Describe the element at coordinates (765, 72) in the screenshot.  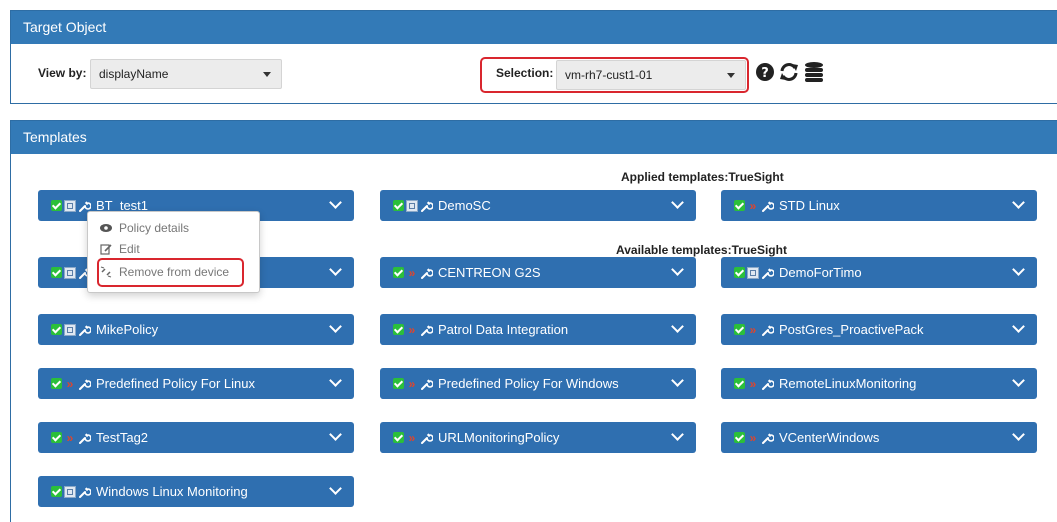
I see `help-icon: ?` at that location.